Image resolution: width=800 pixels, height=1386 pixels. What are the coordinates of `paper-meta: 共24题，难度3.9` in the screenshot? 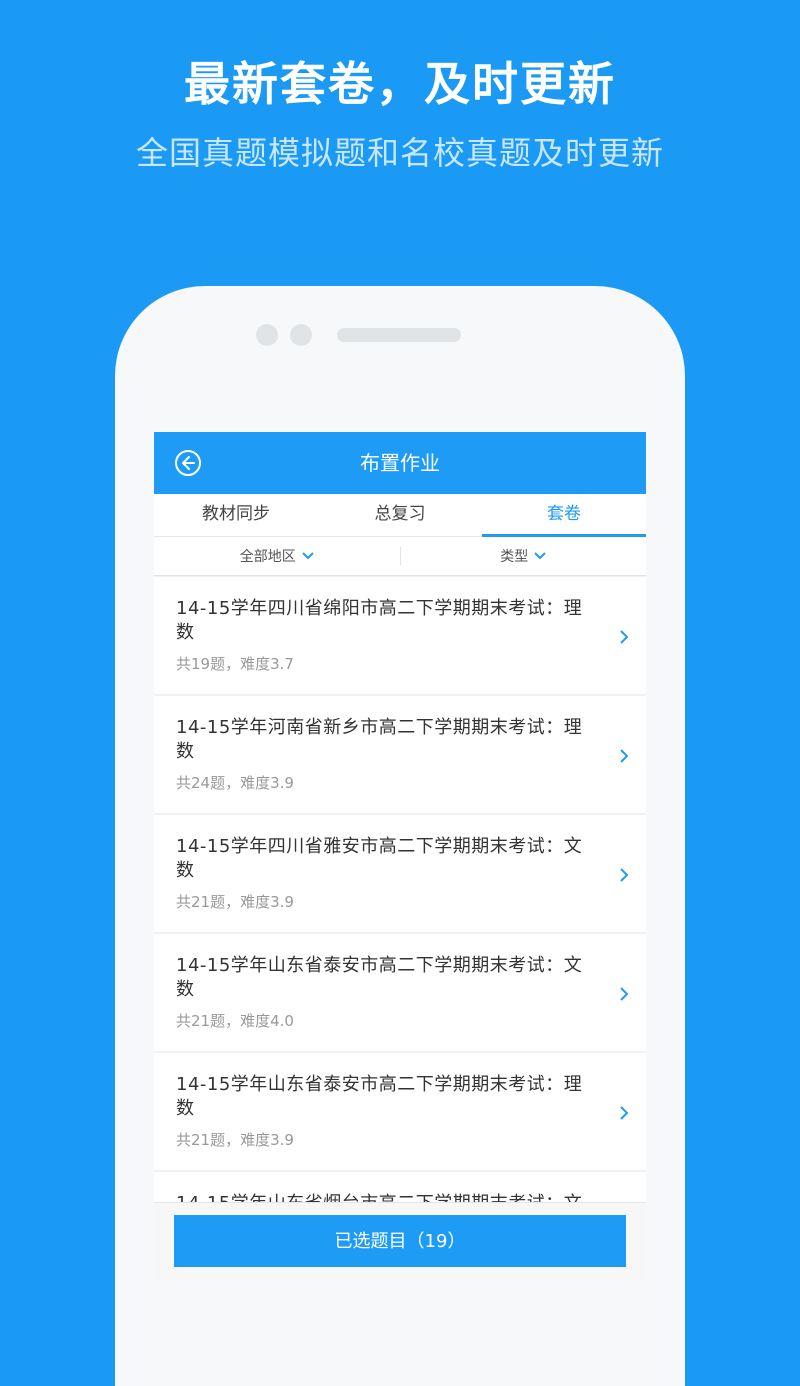 It's located at (235, 783).